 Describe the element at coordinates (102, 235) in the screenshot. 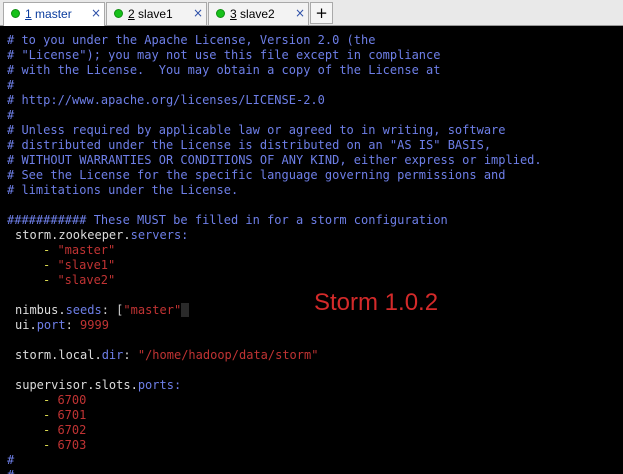

I see `zookeeper-servers-key: storm.zookeeper.servers:` at that location.